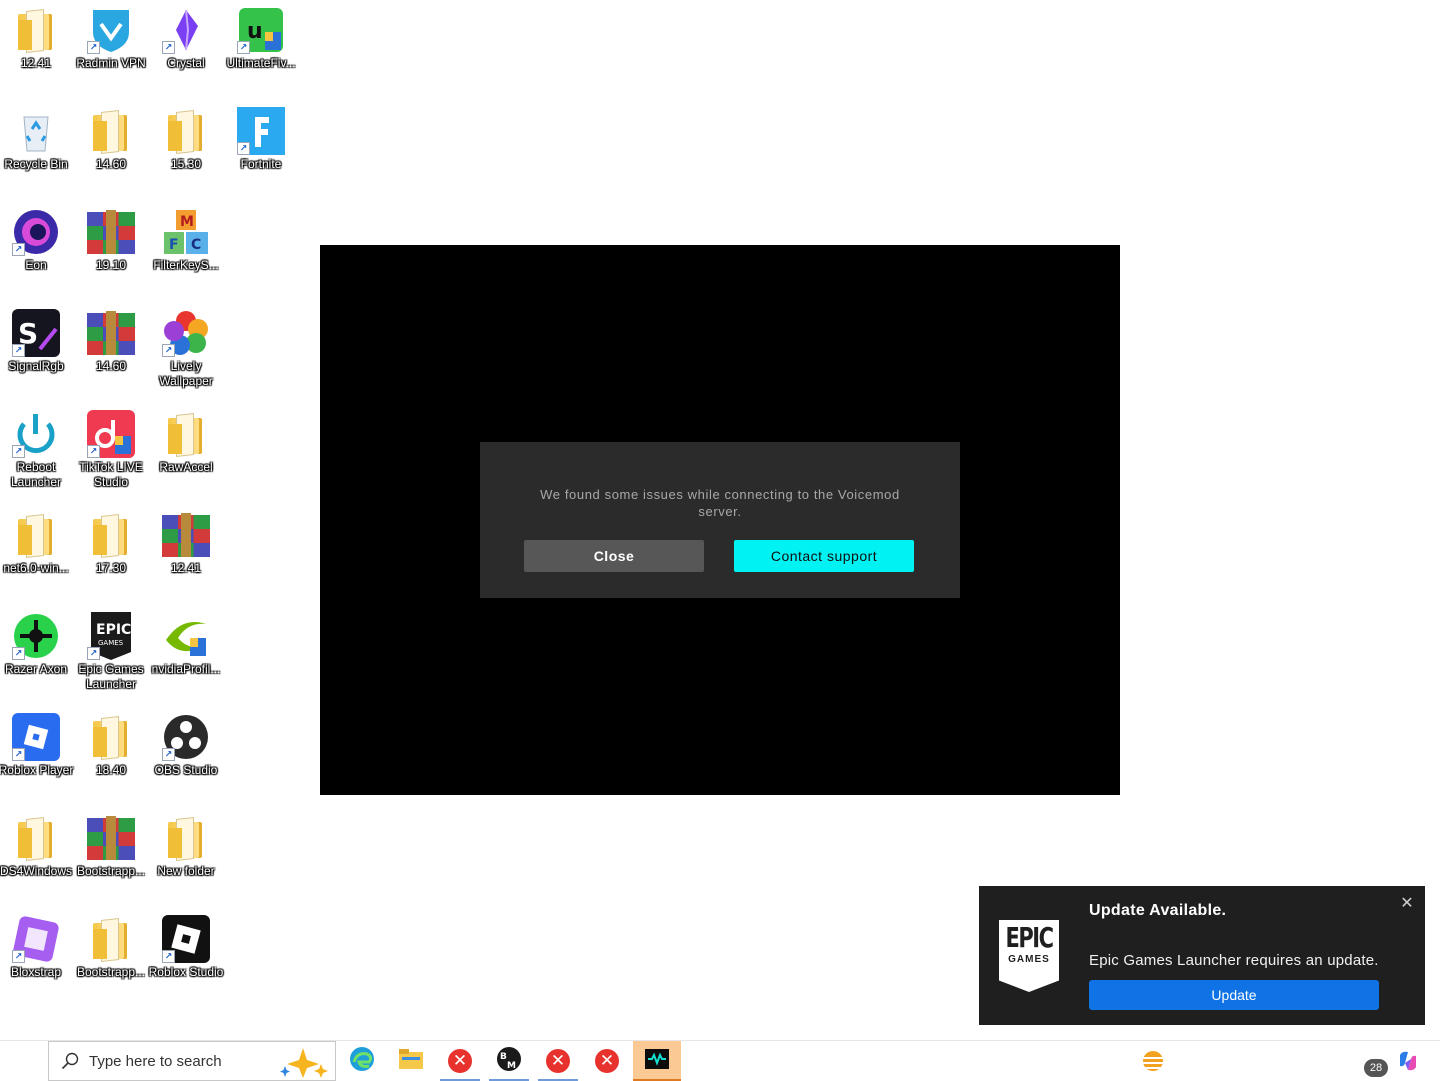 The width and height of the screenshot is (1440, 1081). Describe the element at coordinates (37, 240) in the screenshot. I see `desktop-icon: ↗ Eon` at that location.